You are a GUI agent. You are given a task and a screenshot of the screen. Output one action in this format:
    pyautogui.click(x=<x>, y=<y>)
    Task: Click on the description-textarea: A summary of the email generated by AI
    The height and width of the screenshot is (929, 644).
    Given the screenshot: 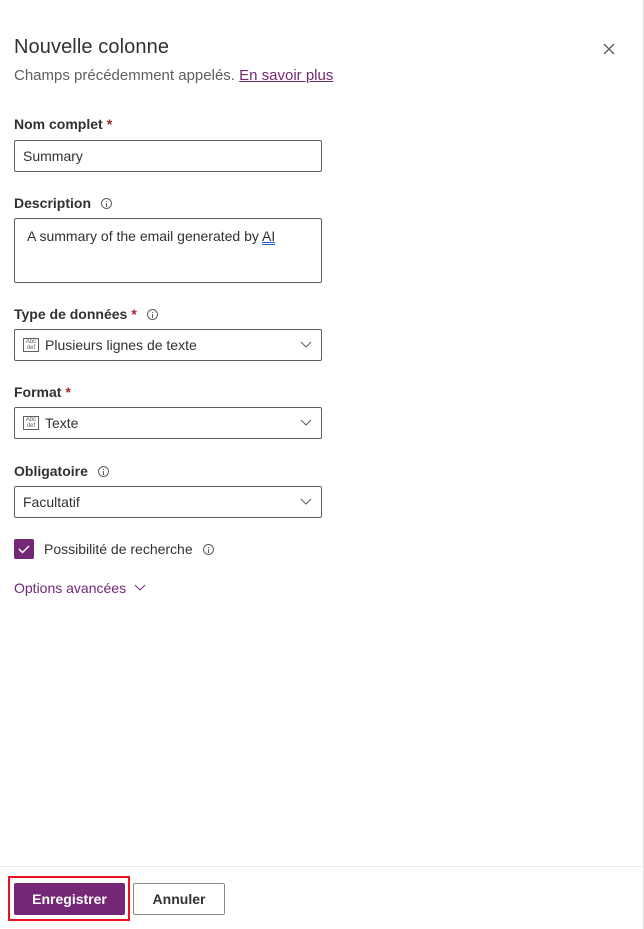 What is the action you would take?
    pyautogui.click(x=168, y=250)
    